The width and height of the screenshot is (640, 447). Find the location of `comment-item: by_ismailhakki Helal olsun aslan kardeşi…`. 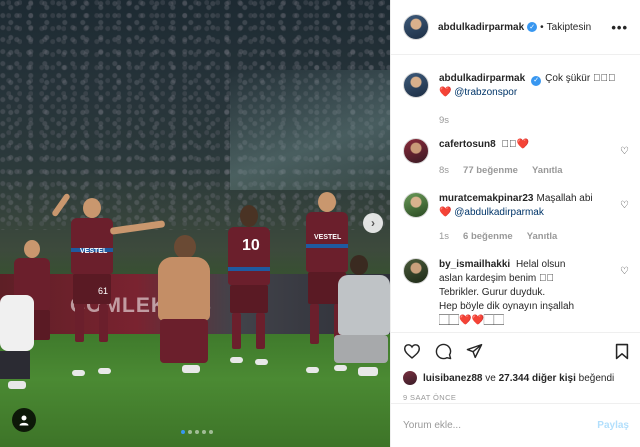

comment-item: by_ismailhakki Helal olsun aslan kardeşi… is located at coordinates (516, 293).